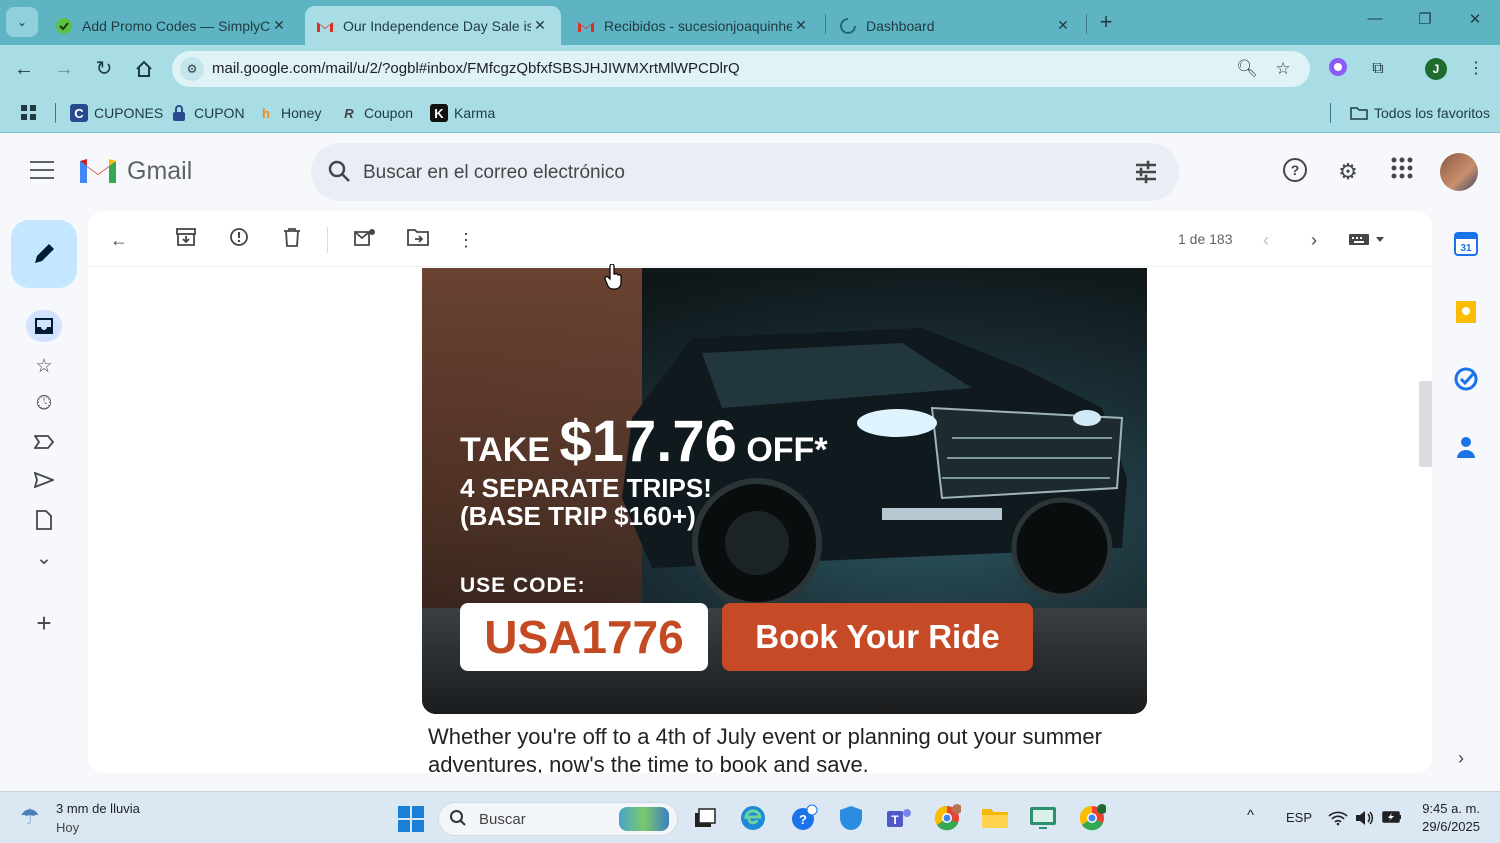  Describe the element at coordinates (365, 240) in the screenshot. I see `mark-unread-icon` at that location.